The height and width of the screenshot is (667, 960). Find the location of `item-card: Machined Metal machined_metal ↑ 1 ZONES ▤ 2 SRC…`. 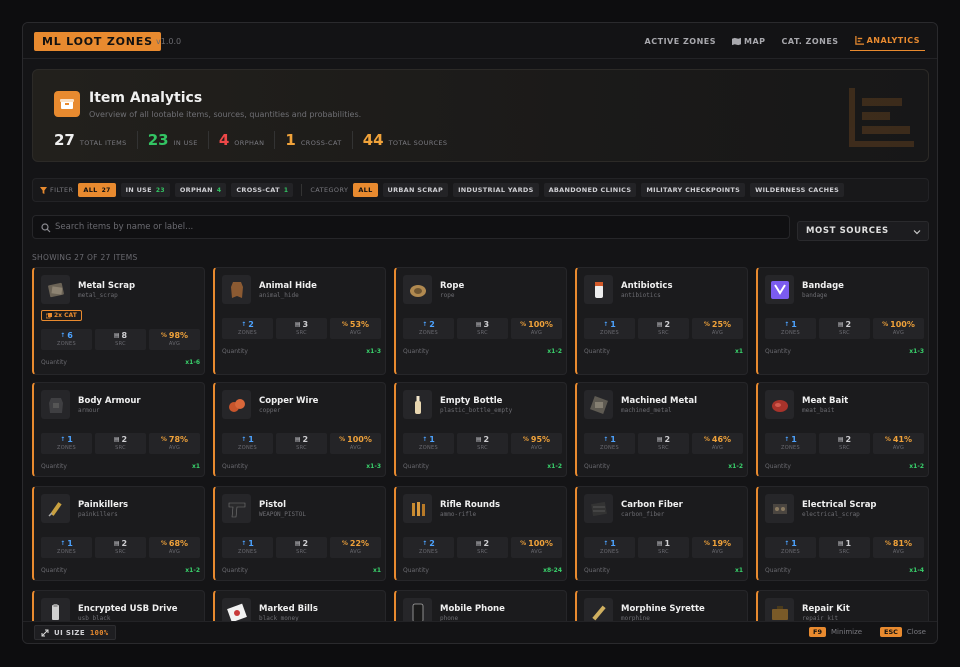

item-card: Machined Metal machined_metal ↑ 1 ZONES ▤ 2 SRC… is located at coordinates (661, 429).